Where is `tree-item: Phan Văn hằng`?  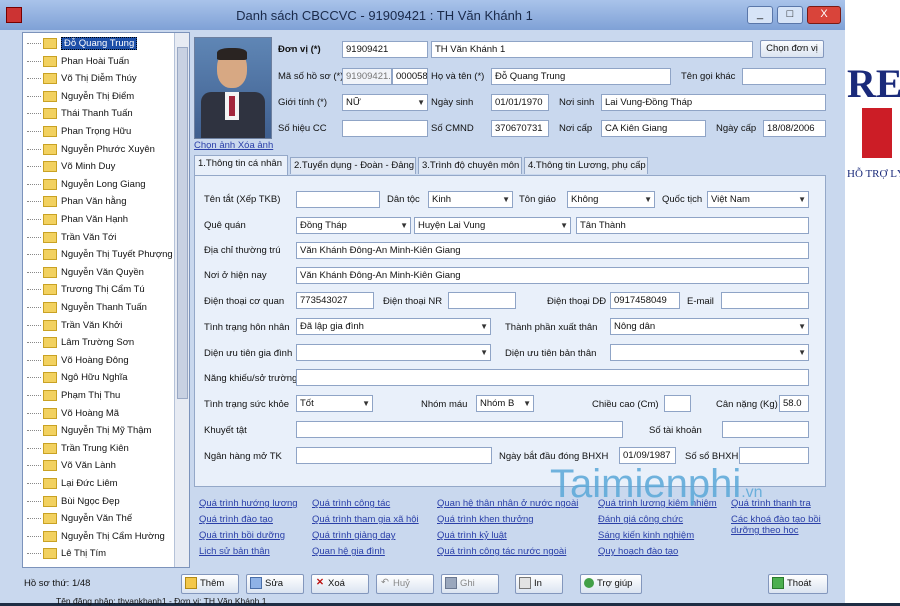
tree-item: Phan Văn hằng is located at coordinates (77, 201).